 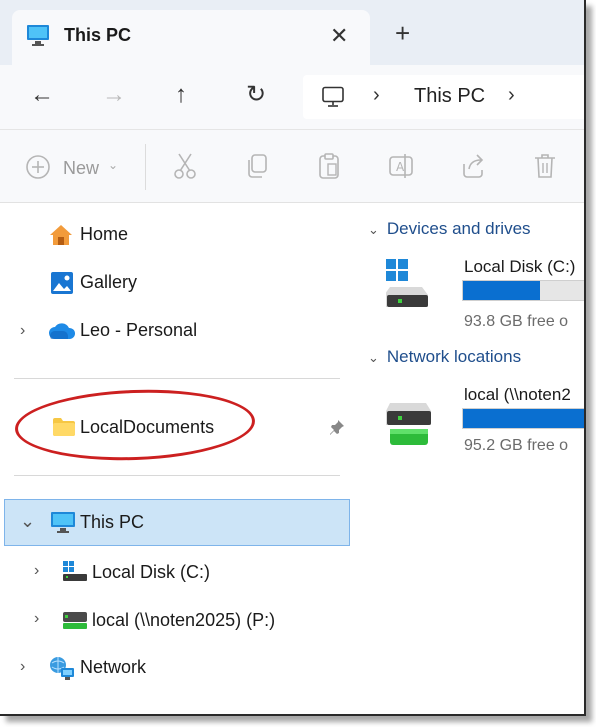 What do you see at coordinates (75, 573) in the screenshot?
I see `local-disk-icon` at bounding box center [75, 573].